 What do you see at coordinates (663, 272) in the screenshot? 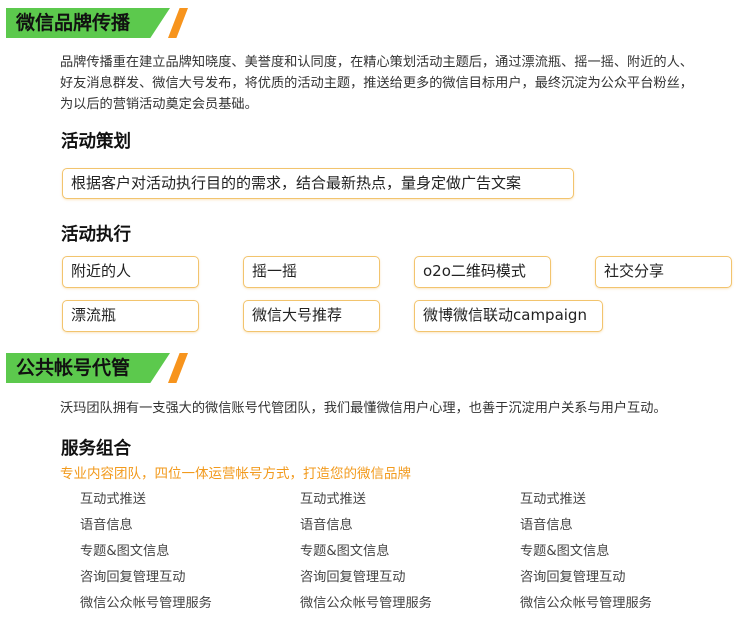
I see `execution-item: 社交分享` at bounding box center [663, 272].